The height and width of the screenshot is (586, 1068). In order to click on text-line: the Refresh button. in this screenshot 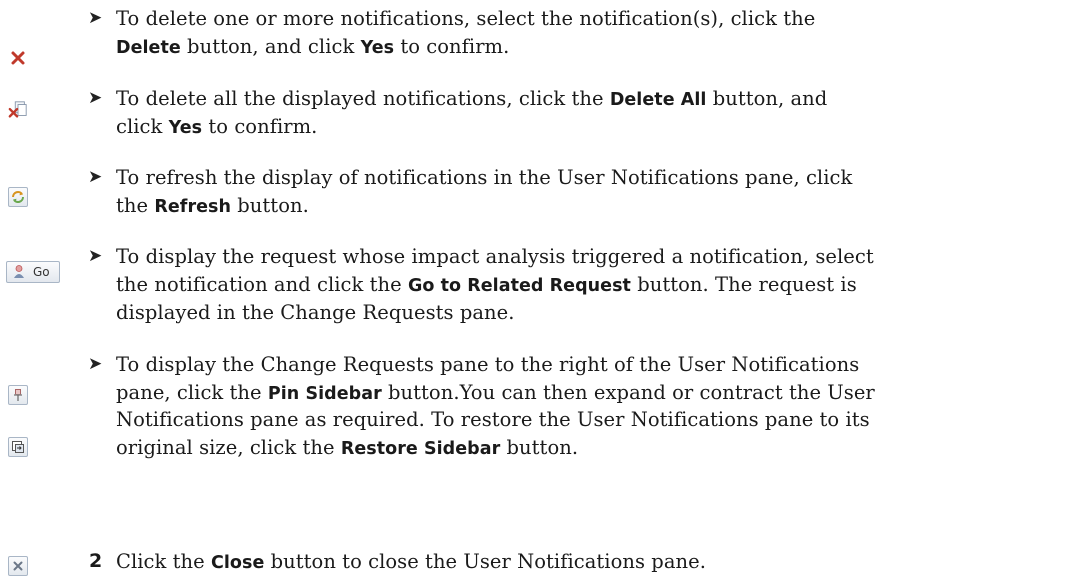, I will do `click(212, 205)`.